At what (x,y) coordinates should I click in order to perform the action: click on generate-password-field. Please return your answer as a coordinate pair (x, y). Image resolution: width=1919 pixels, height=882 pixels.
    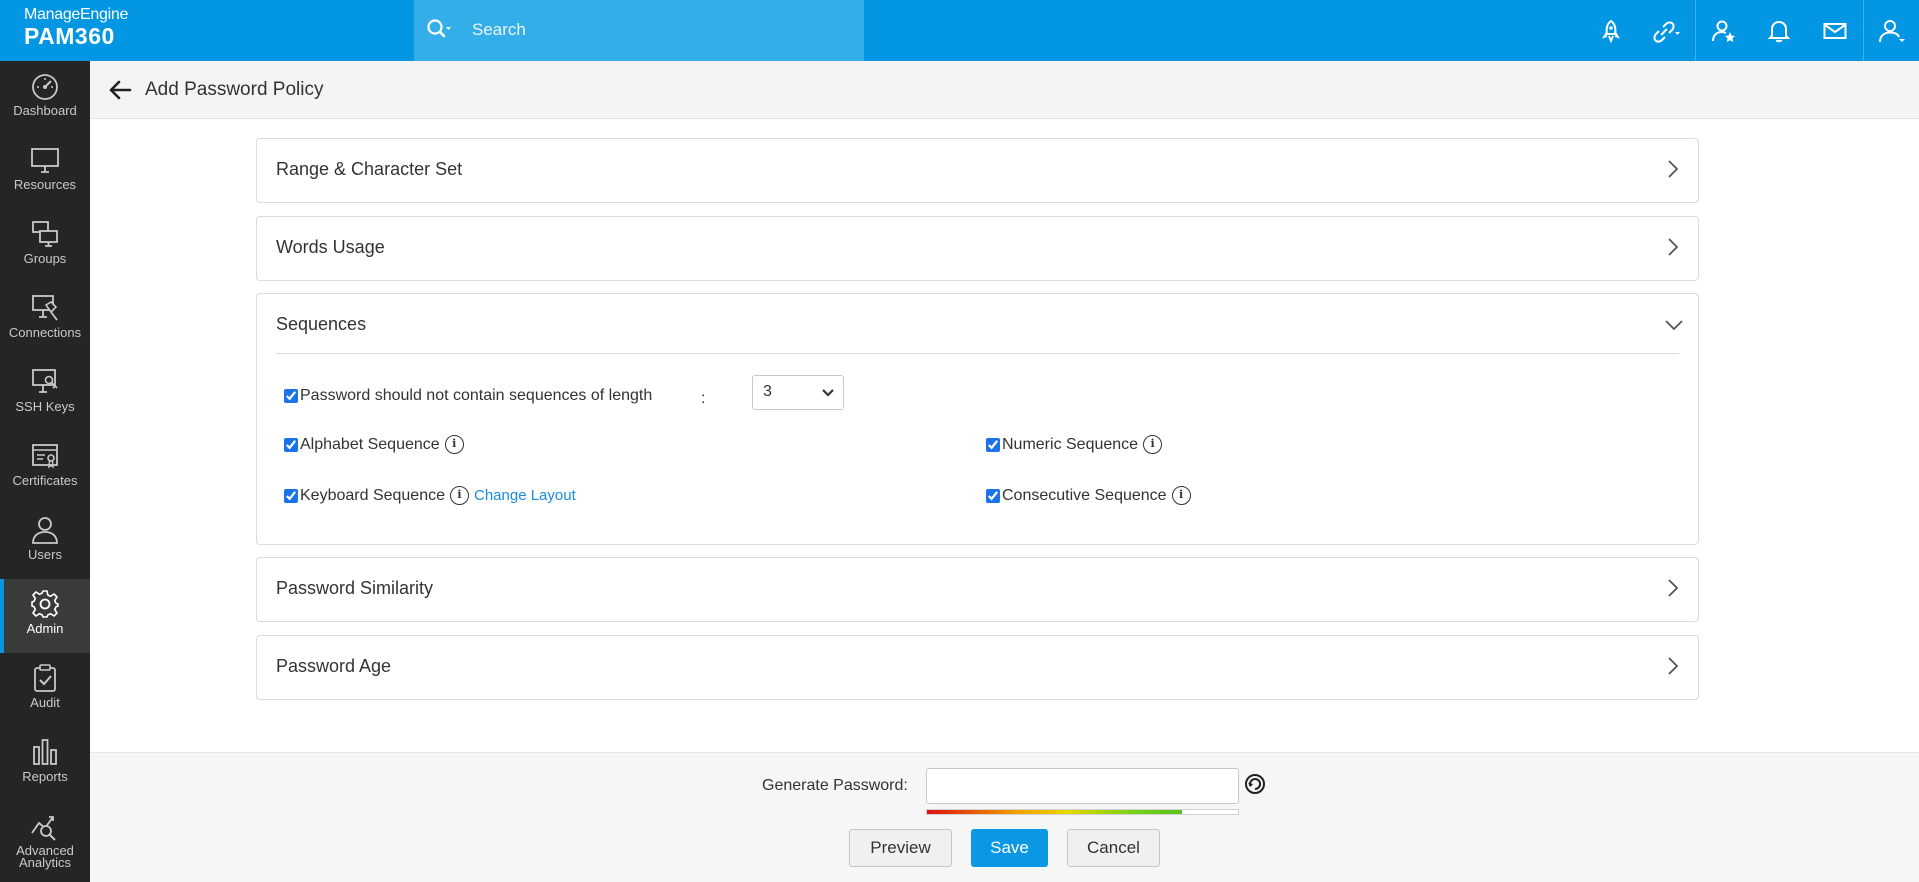
    Looking at the image, I should click on (1082, 786).